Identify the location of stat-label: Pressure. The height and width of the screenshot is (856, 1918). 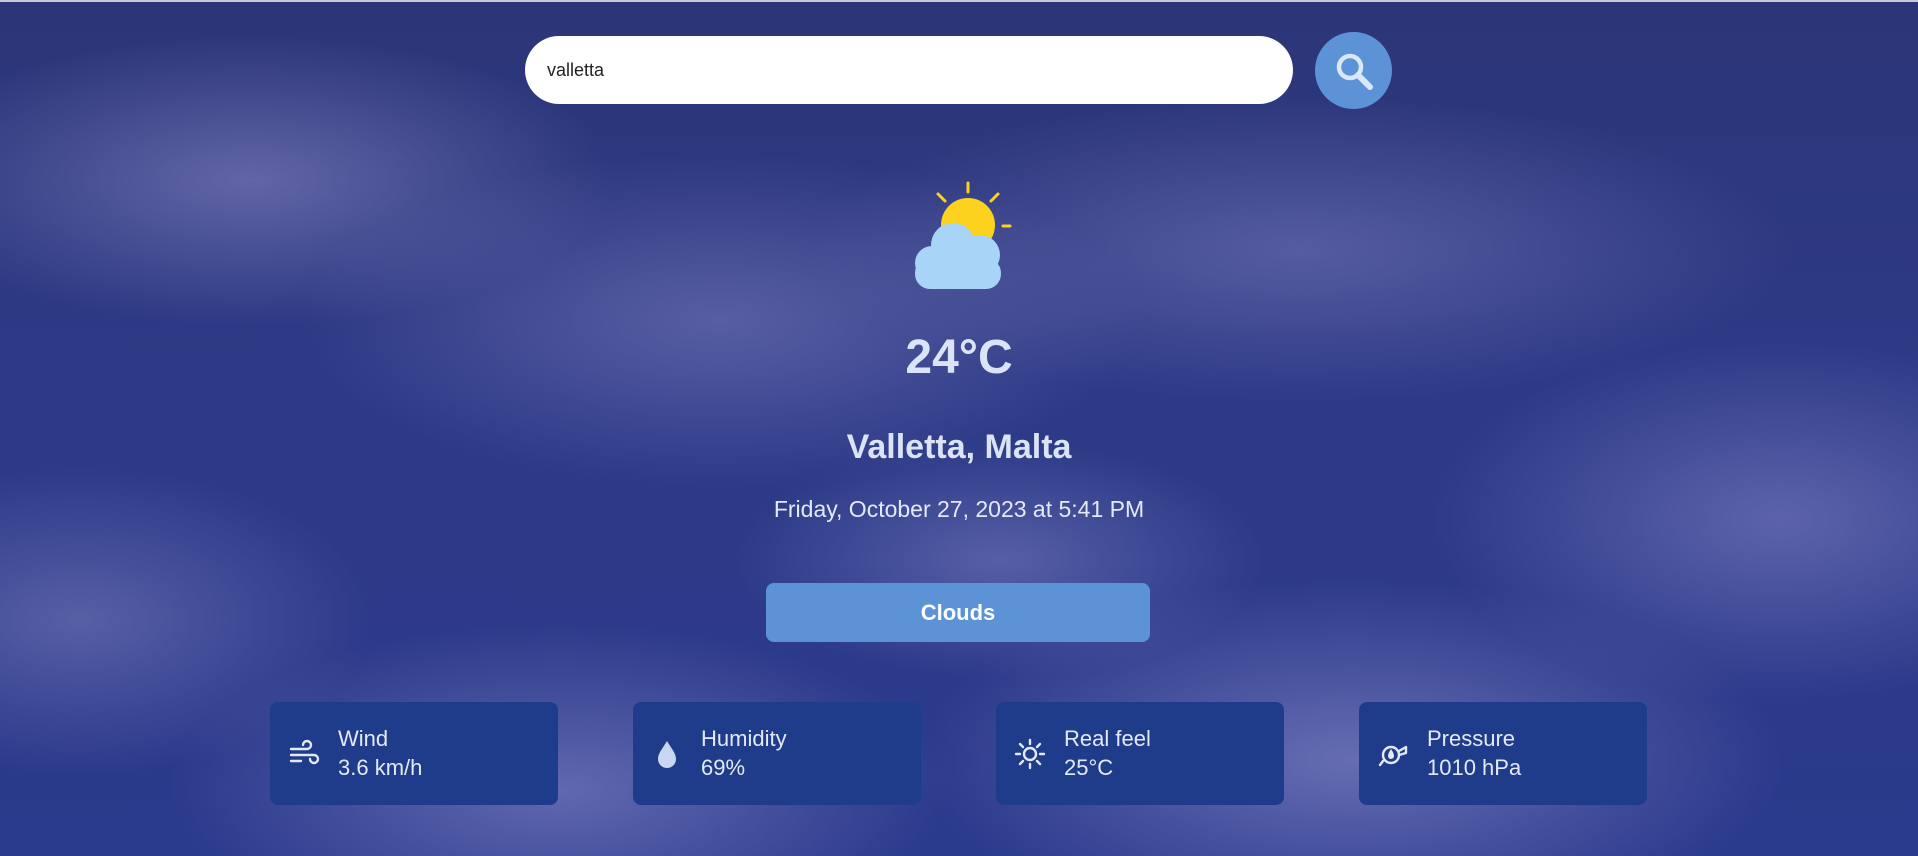
(1471, 738).